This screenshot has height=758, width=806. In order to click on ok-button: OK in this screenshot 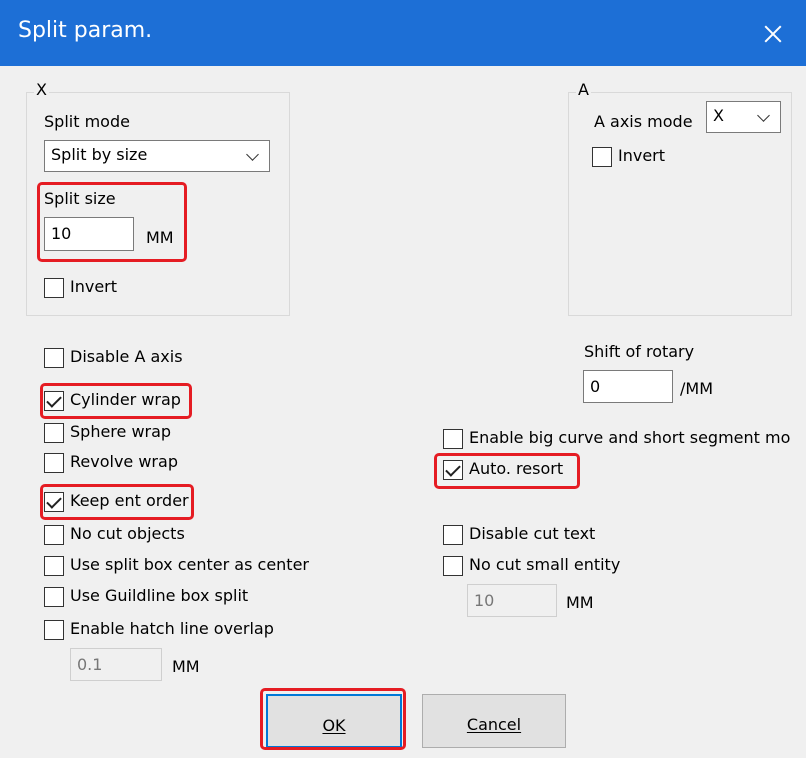, I will do `click(334, 721)`.